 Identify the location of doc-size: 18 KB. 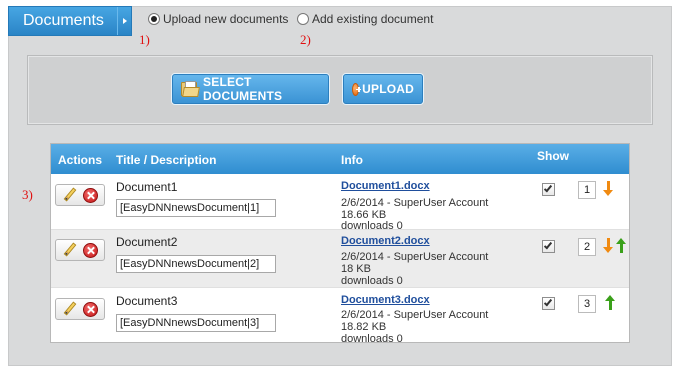
(356, 269).